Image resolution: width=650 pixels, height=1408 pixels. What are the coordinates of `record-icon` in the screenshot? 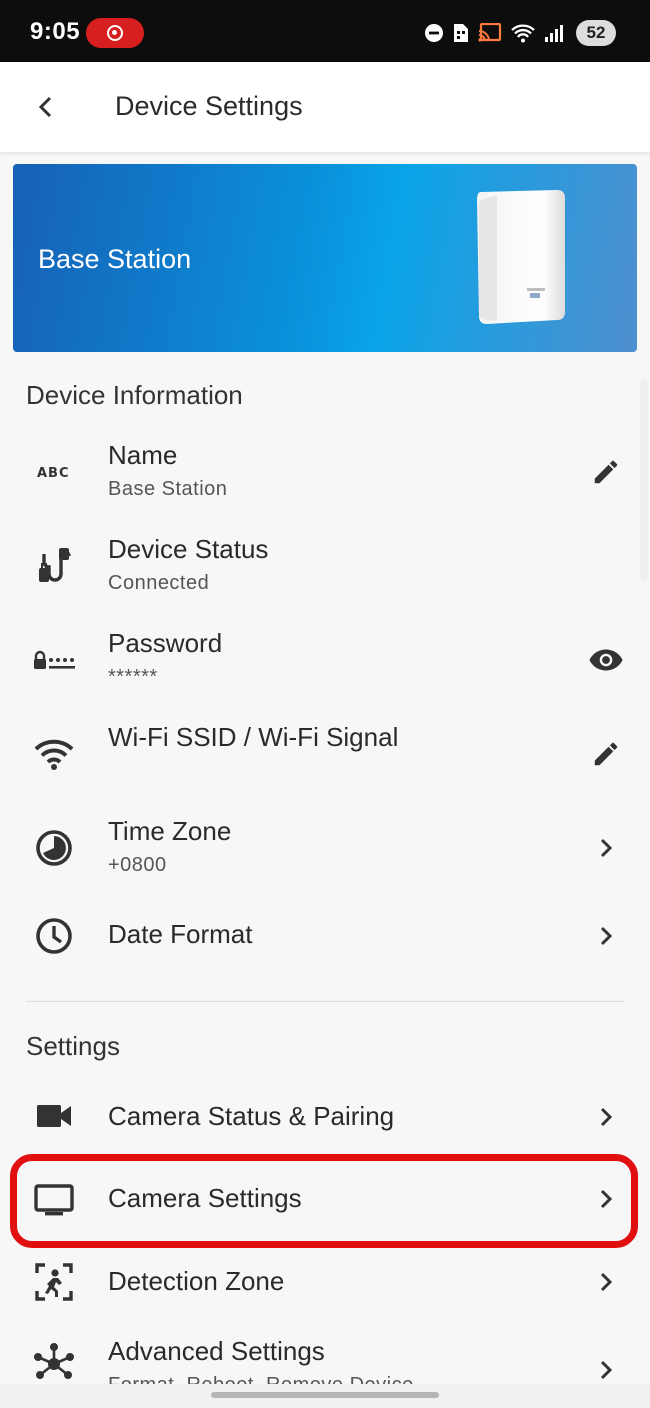 It's located at (115, 33).